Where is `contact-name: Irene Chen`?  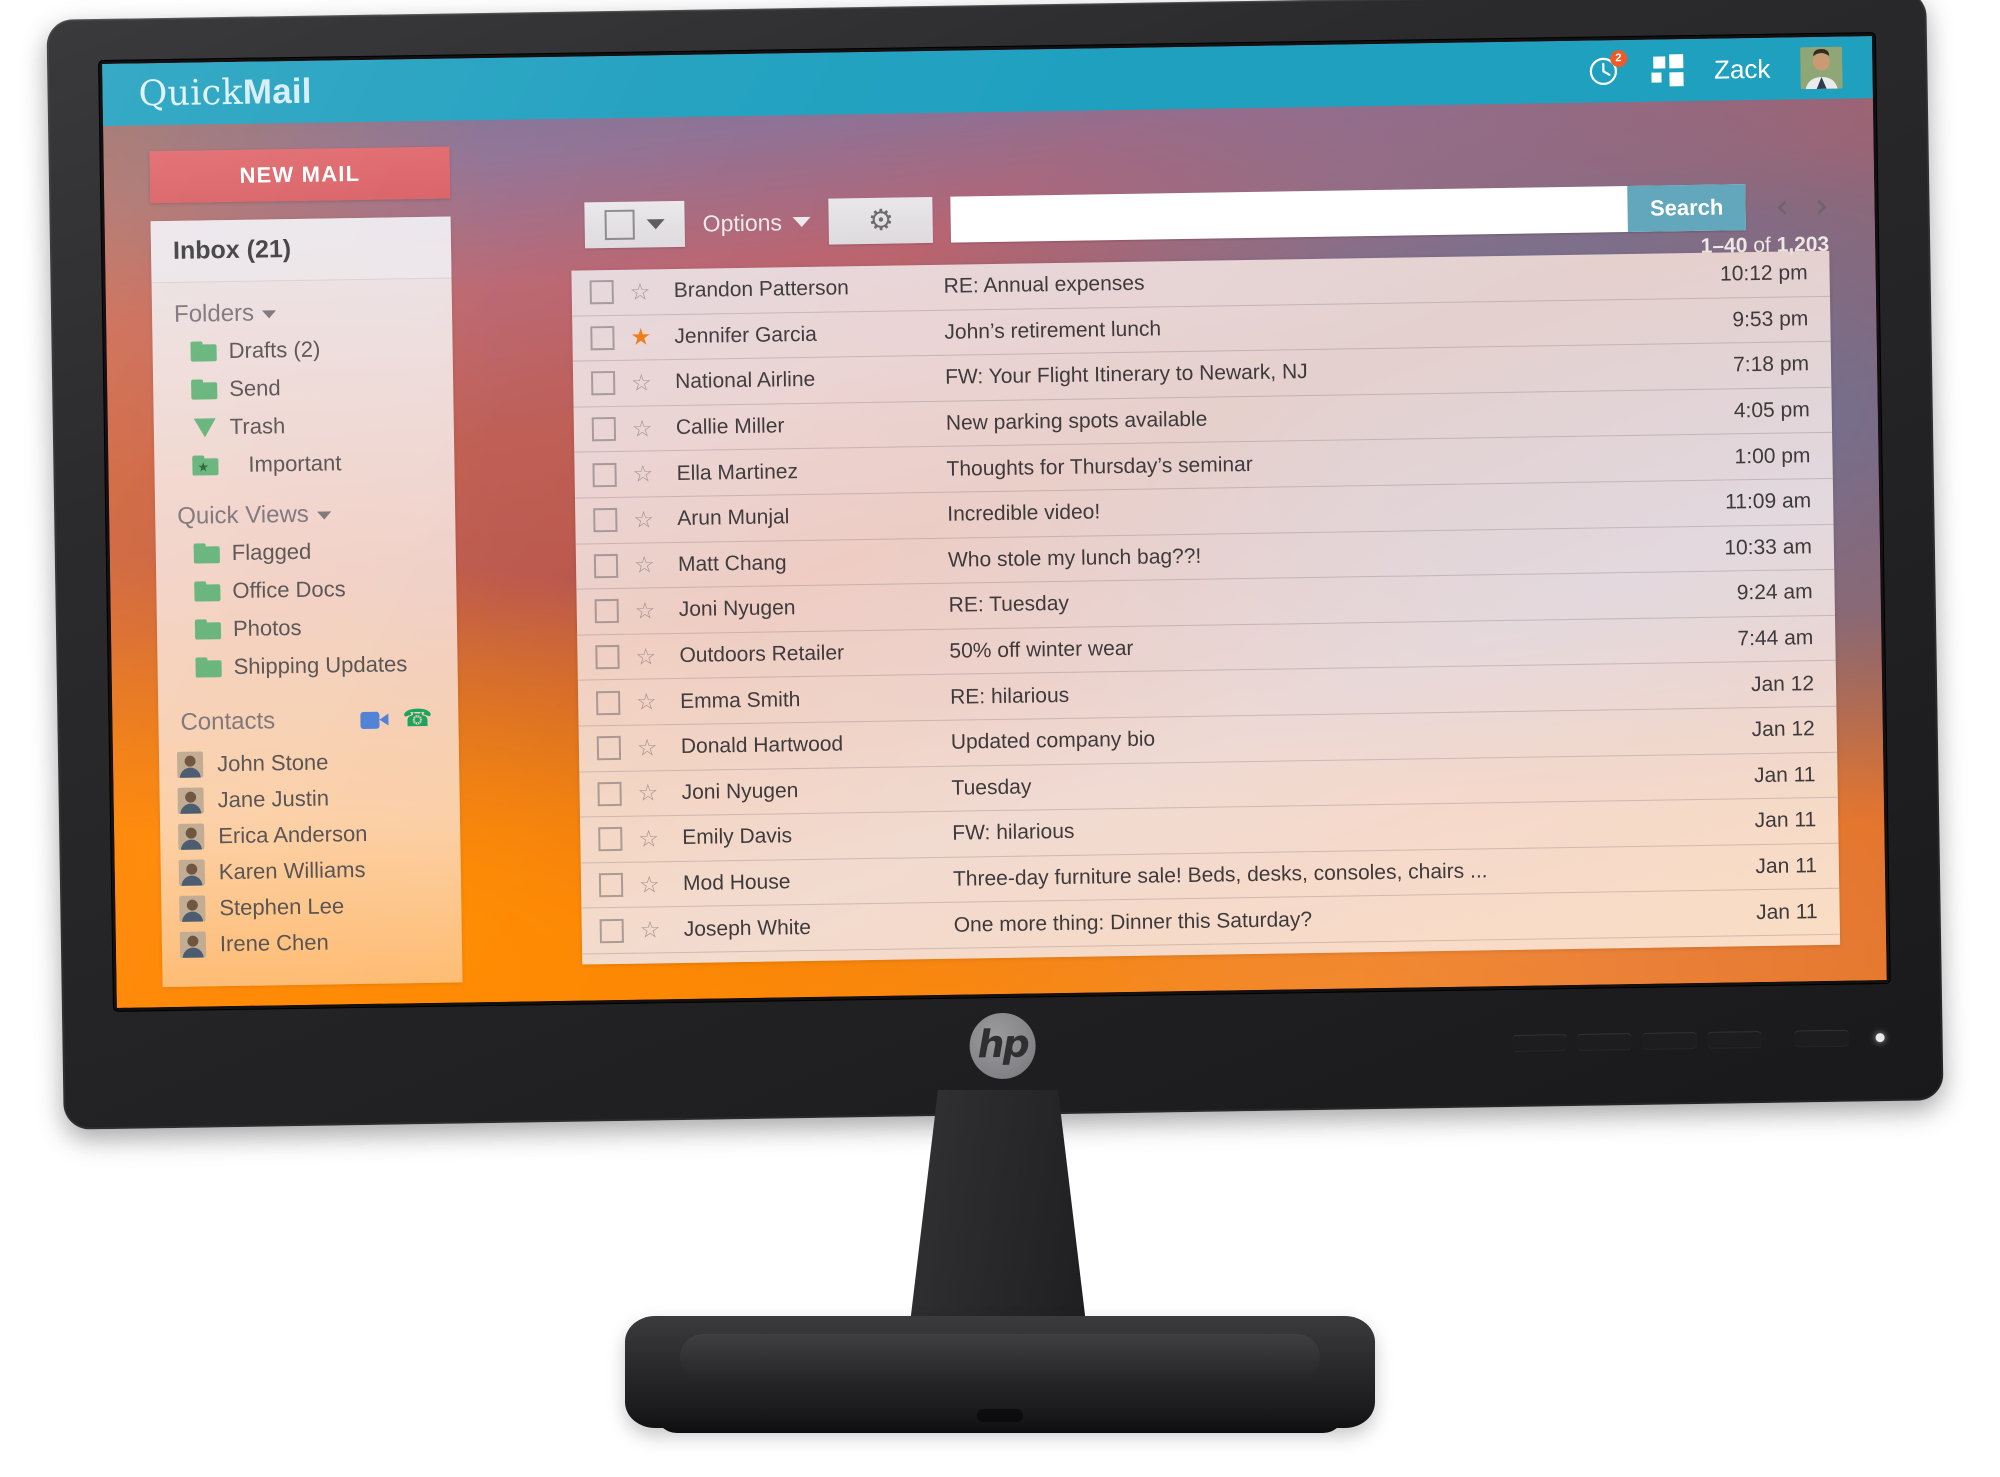
contact-name: Irene Chen is located at coordinates (274, 943).